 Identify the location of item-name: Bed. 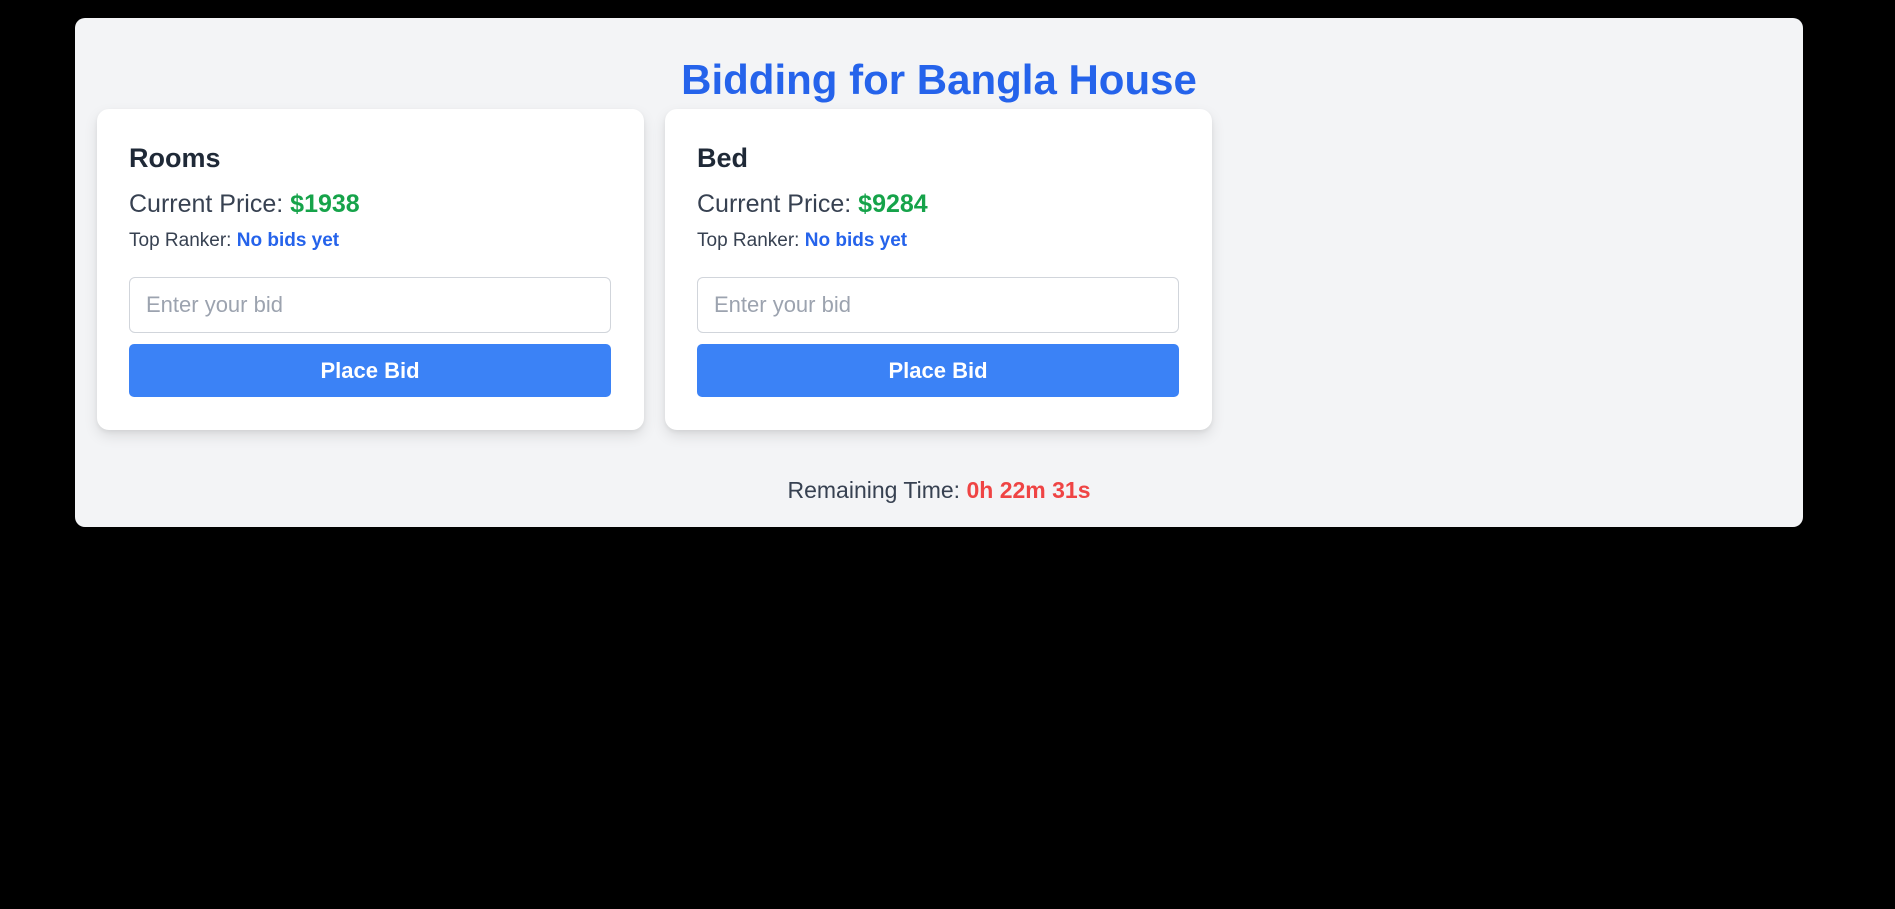
(723, 158).